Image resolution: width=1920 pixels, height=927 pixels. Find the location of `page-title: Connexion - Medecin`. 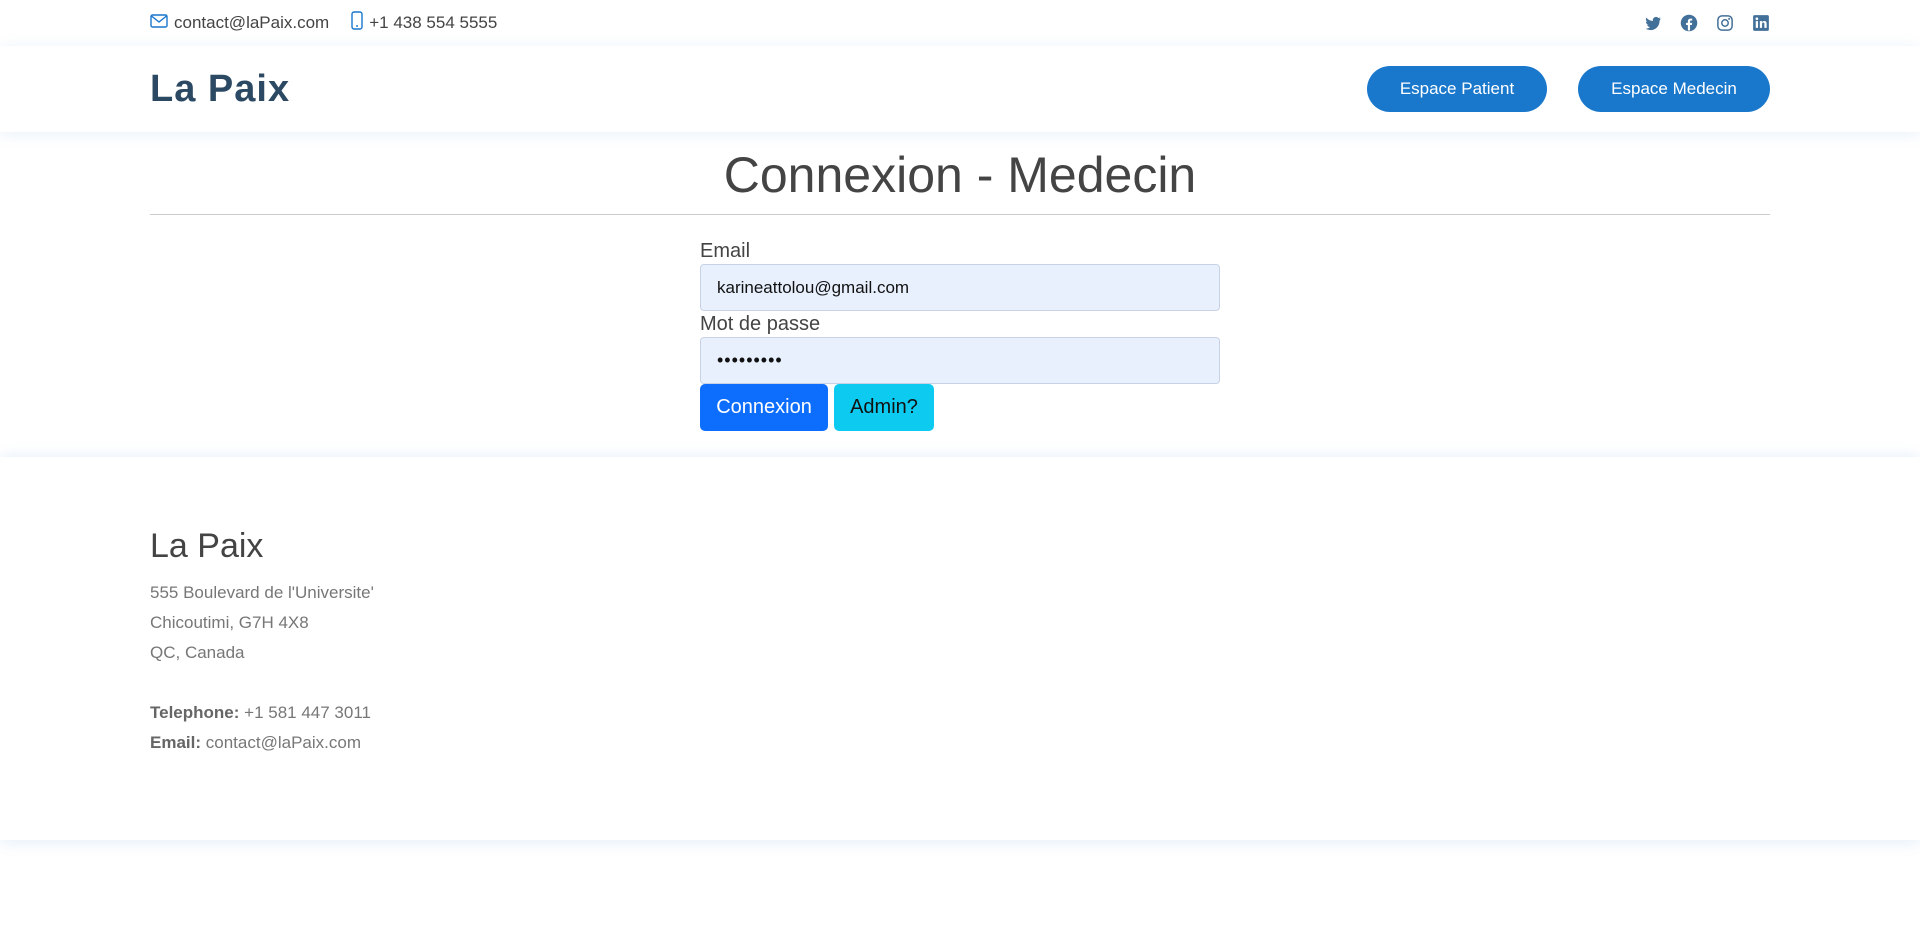

page-title: Connexion - Medecin is located at coordinates (960, 175).